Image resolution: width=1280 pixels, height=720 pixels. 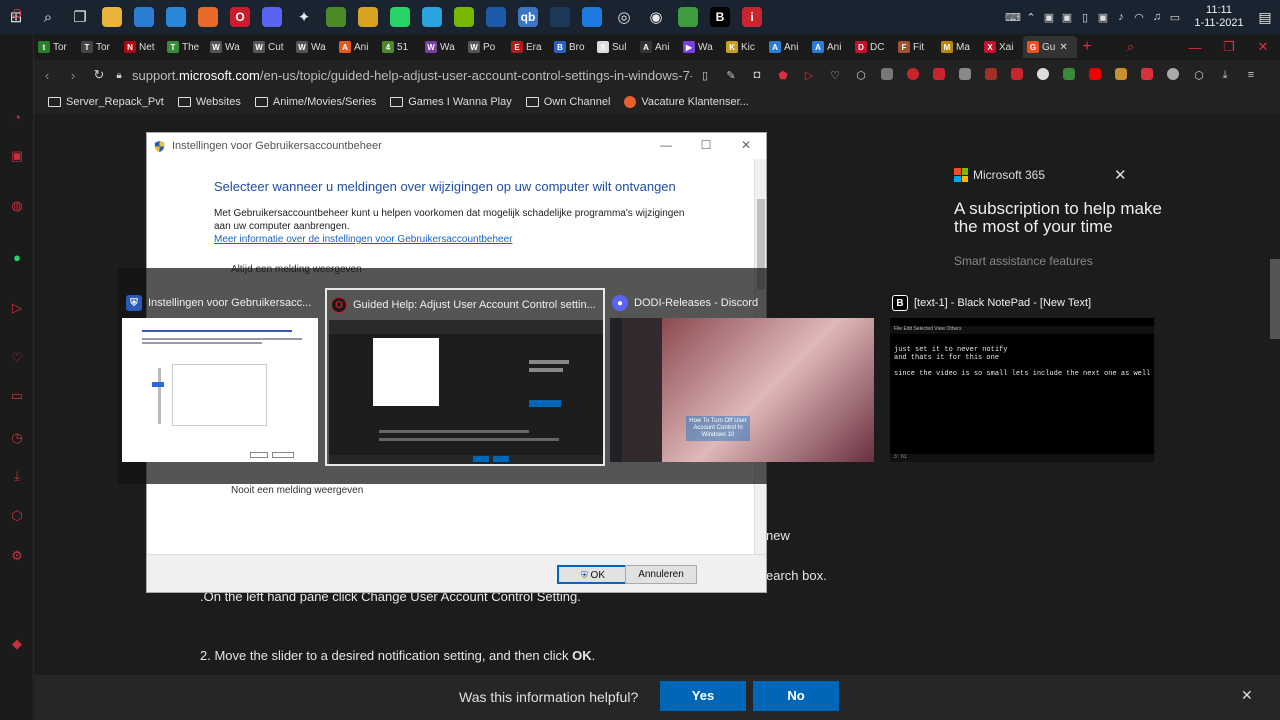 What do you see at coordinates (17, 14) in the screenshot?
I see `opera-menu-icon: O` at bounding box center [17, 14].